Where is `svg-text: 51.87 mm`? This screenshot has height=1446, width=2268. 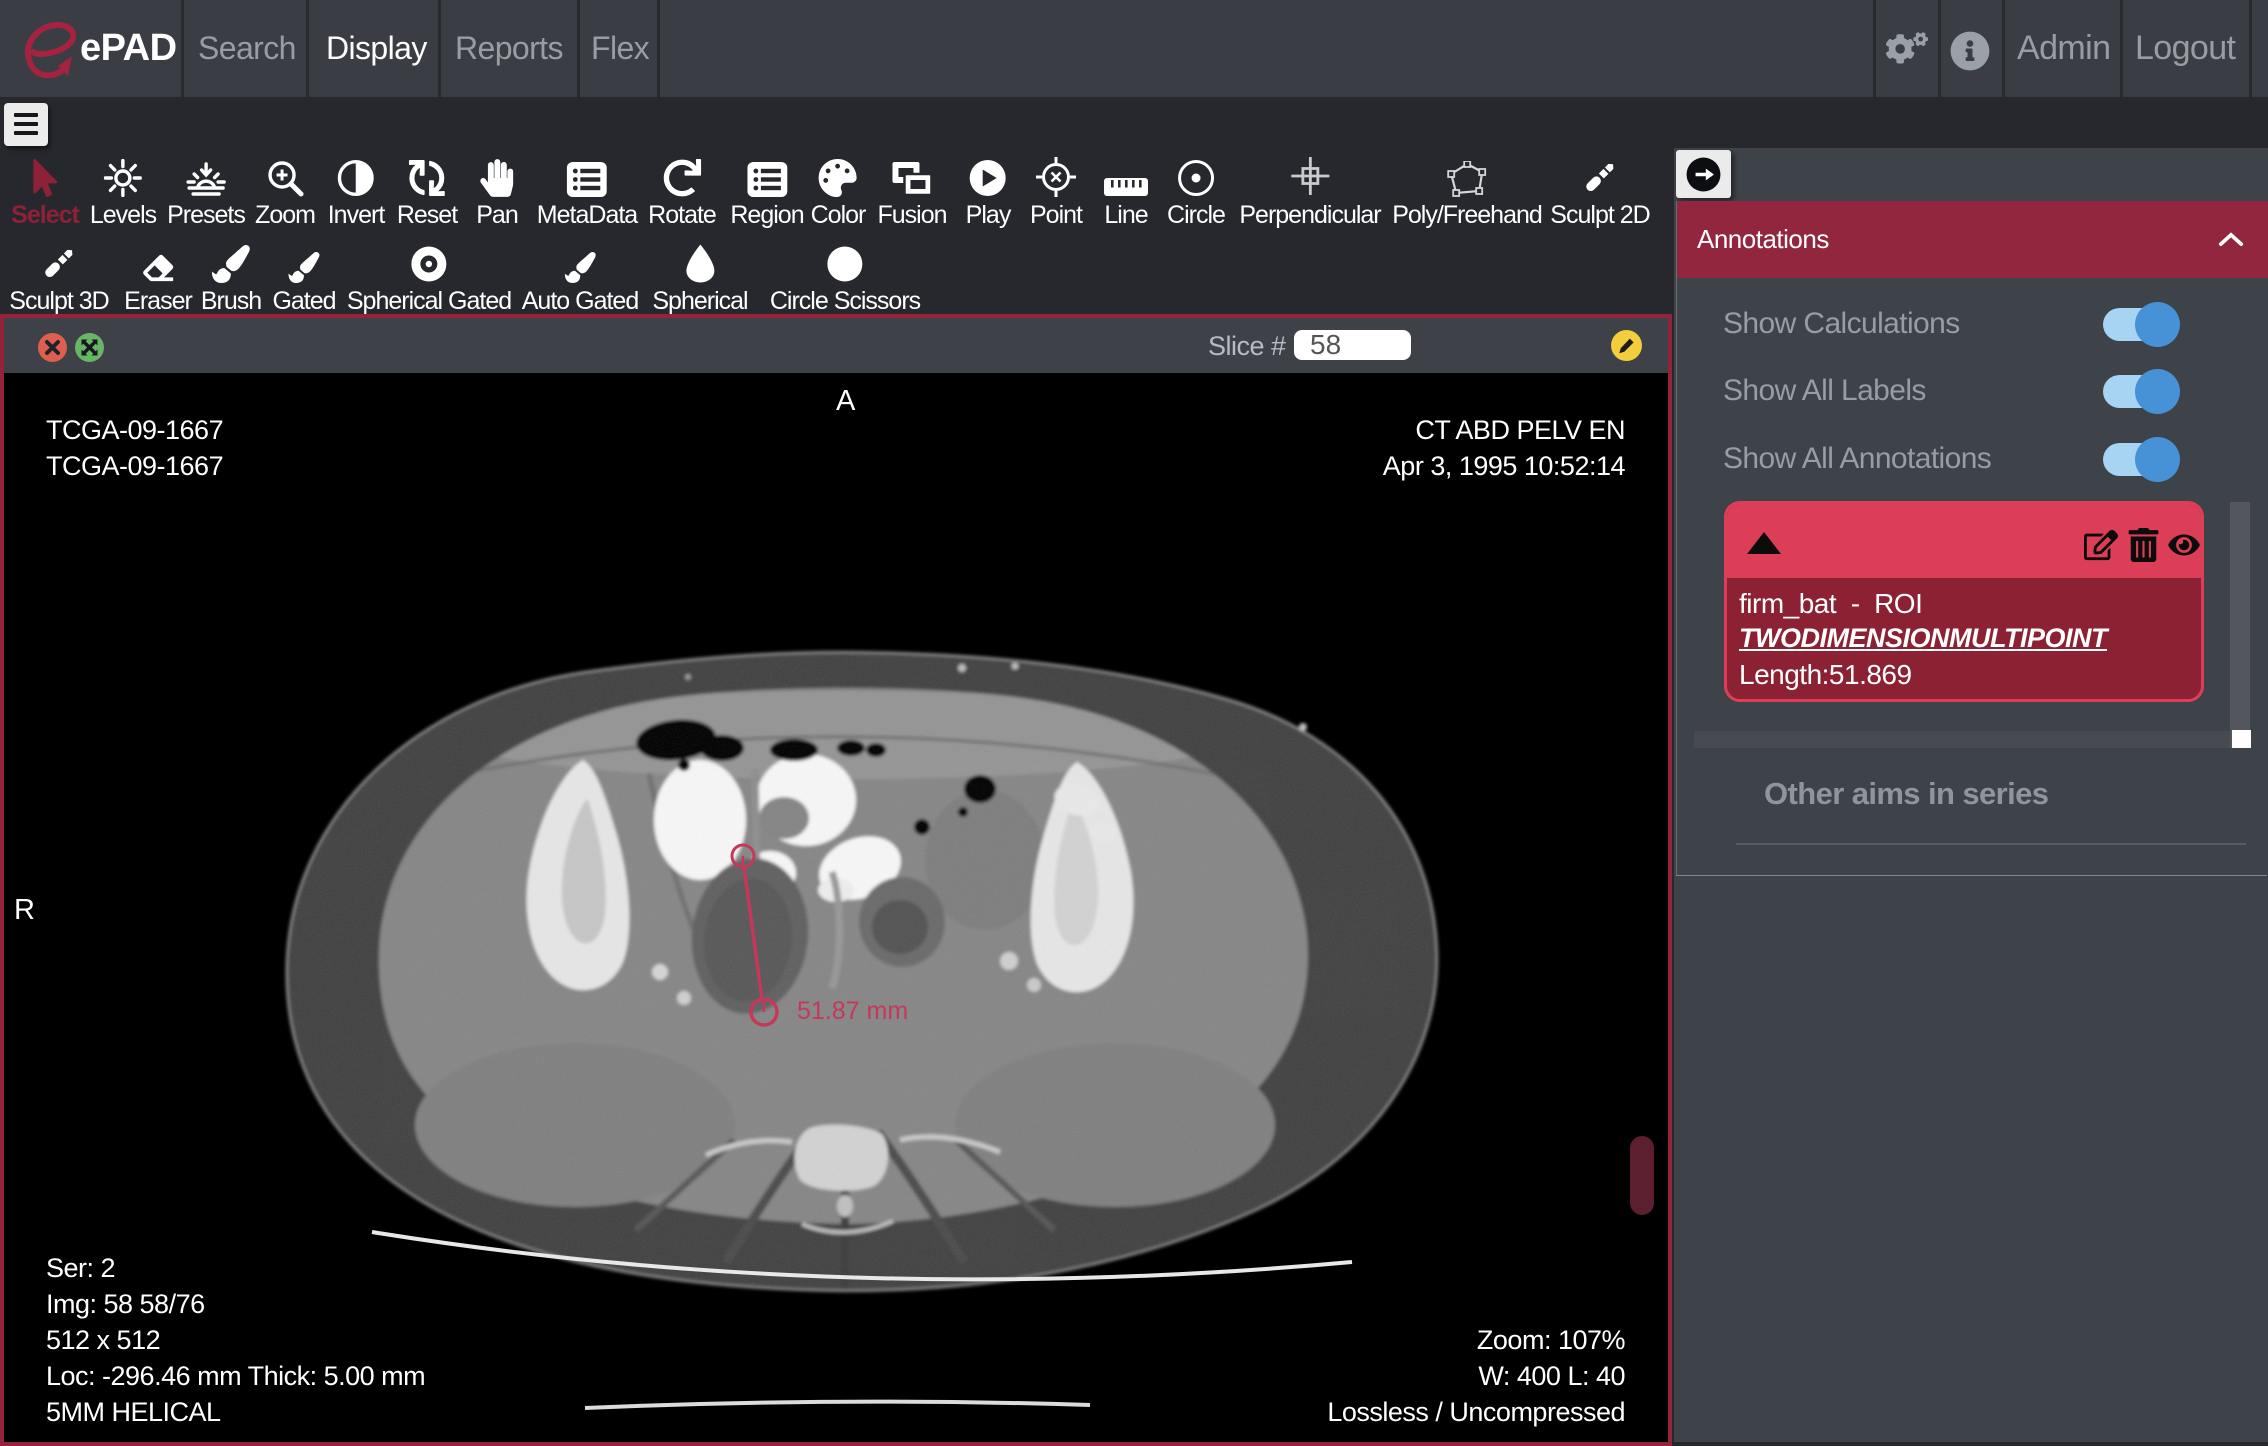 svg-text: 51.87 mm is located at coordinates (852, 1011).